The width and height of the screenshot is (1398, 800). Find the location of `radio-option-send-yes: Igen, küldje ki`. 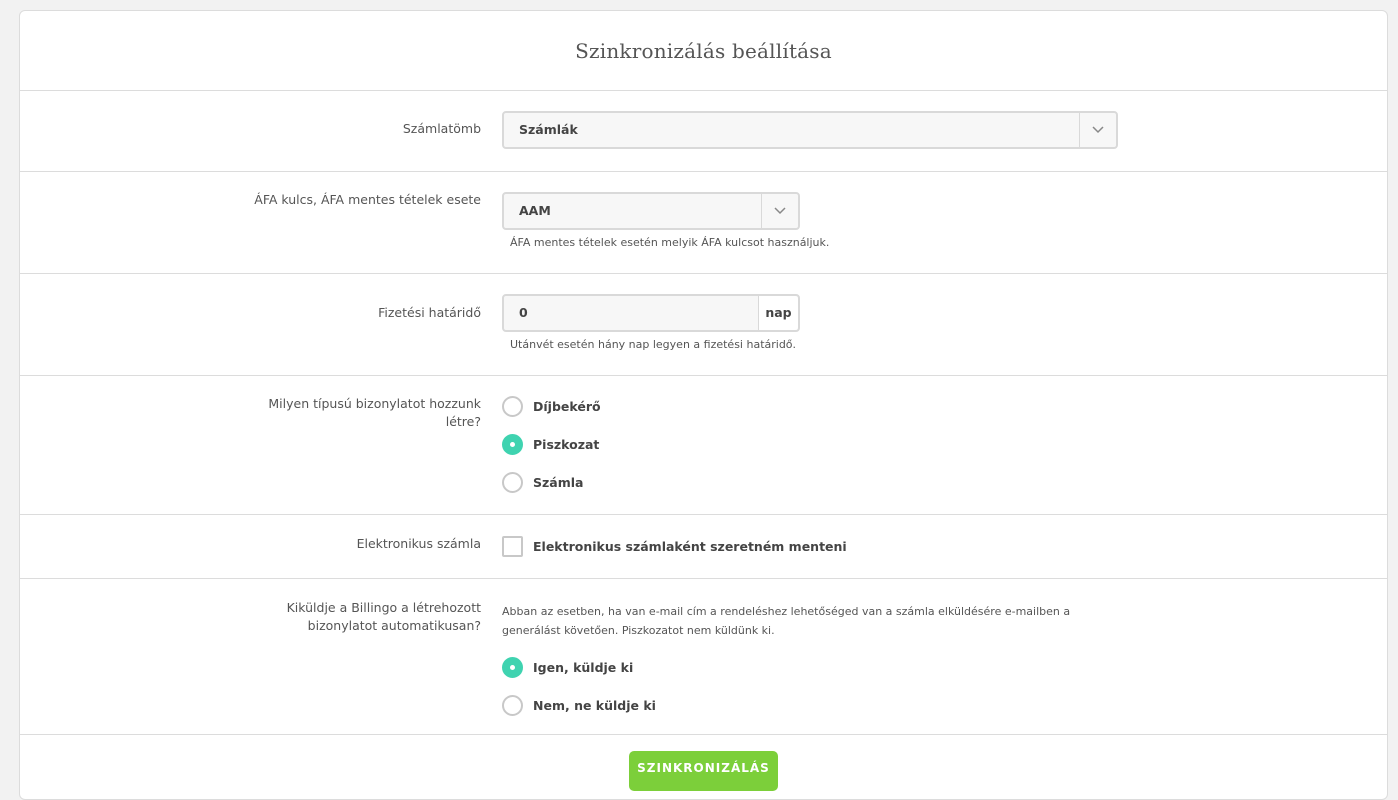

radio-option-send-yes: Igen, küldje ki is located at coordinates (812, 667).